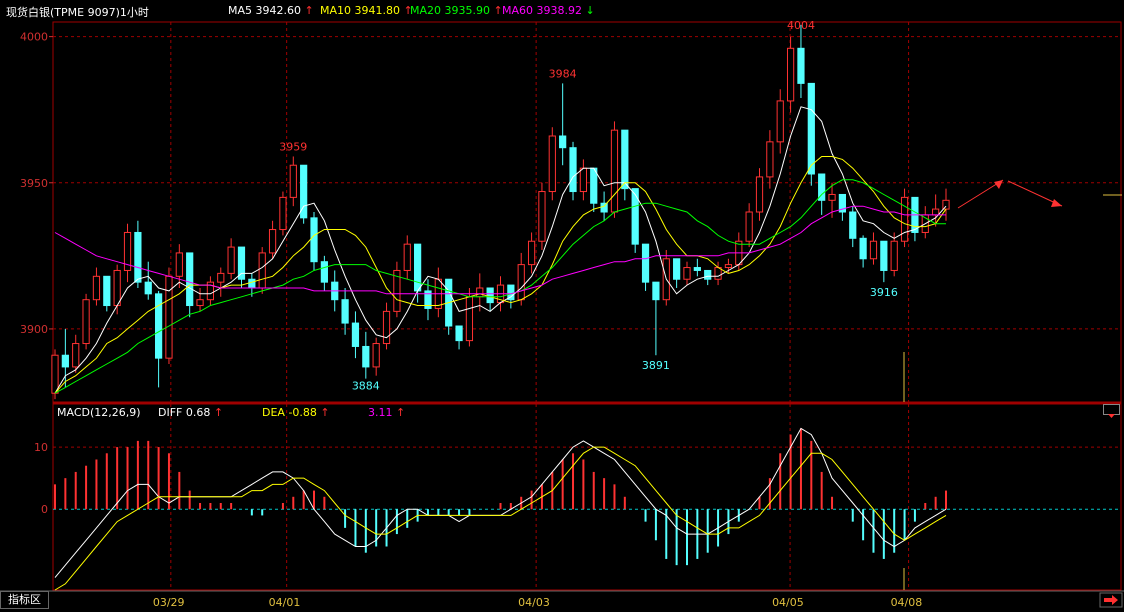  Describe the element at coordinates (656, 365) in the screenshot. I see `price-annotation: 3891` at that location.